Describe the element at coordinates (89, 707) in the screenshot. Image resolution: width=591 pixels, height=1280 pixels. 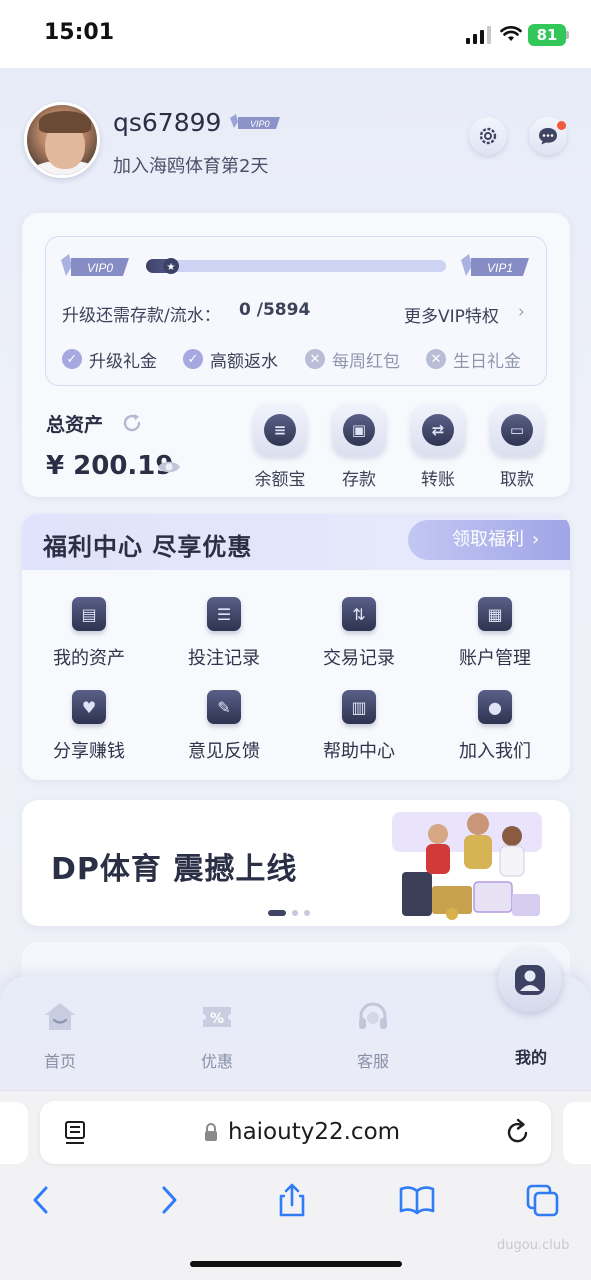
I see `handshake-icon: ♥` at that location.